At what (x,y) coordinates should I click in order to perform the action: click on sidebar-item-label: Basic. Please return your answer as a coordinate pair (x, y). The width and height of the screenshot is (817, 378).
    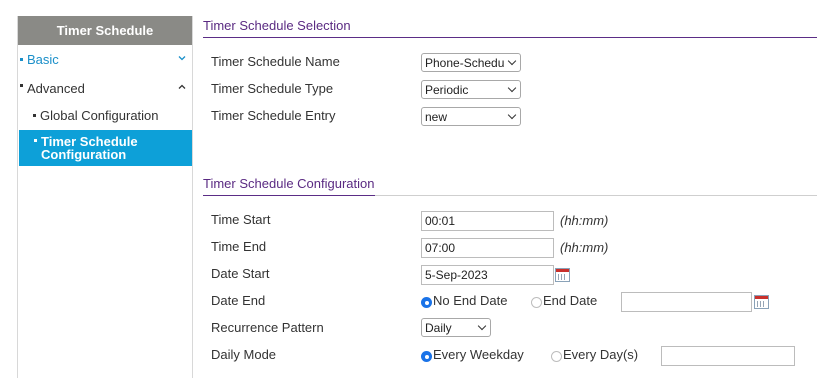
    Looking at the image, I should click on (43, 59).